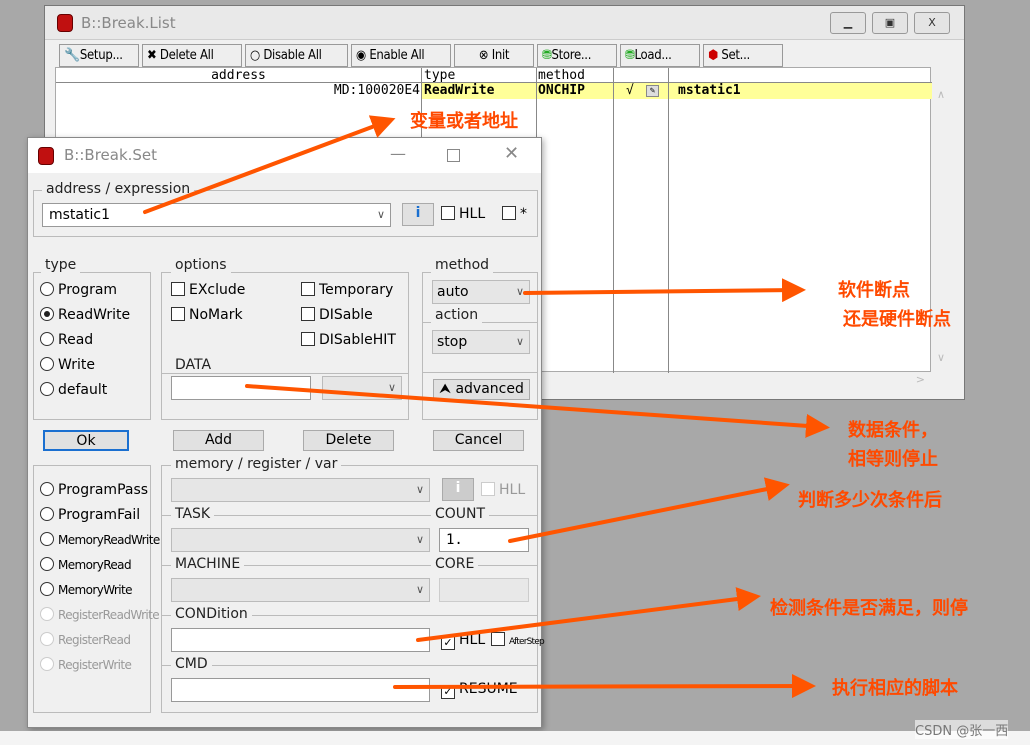 Image resolution: width=1030 pixels, height=745 pixels. I want to click on annotation-software-breakpoint: 软件断点, so click(874, 290).